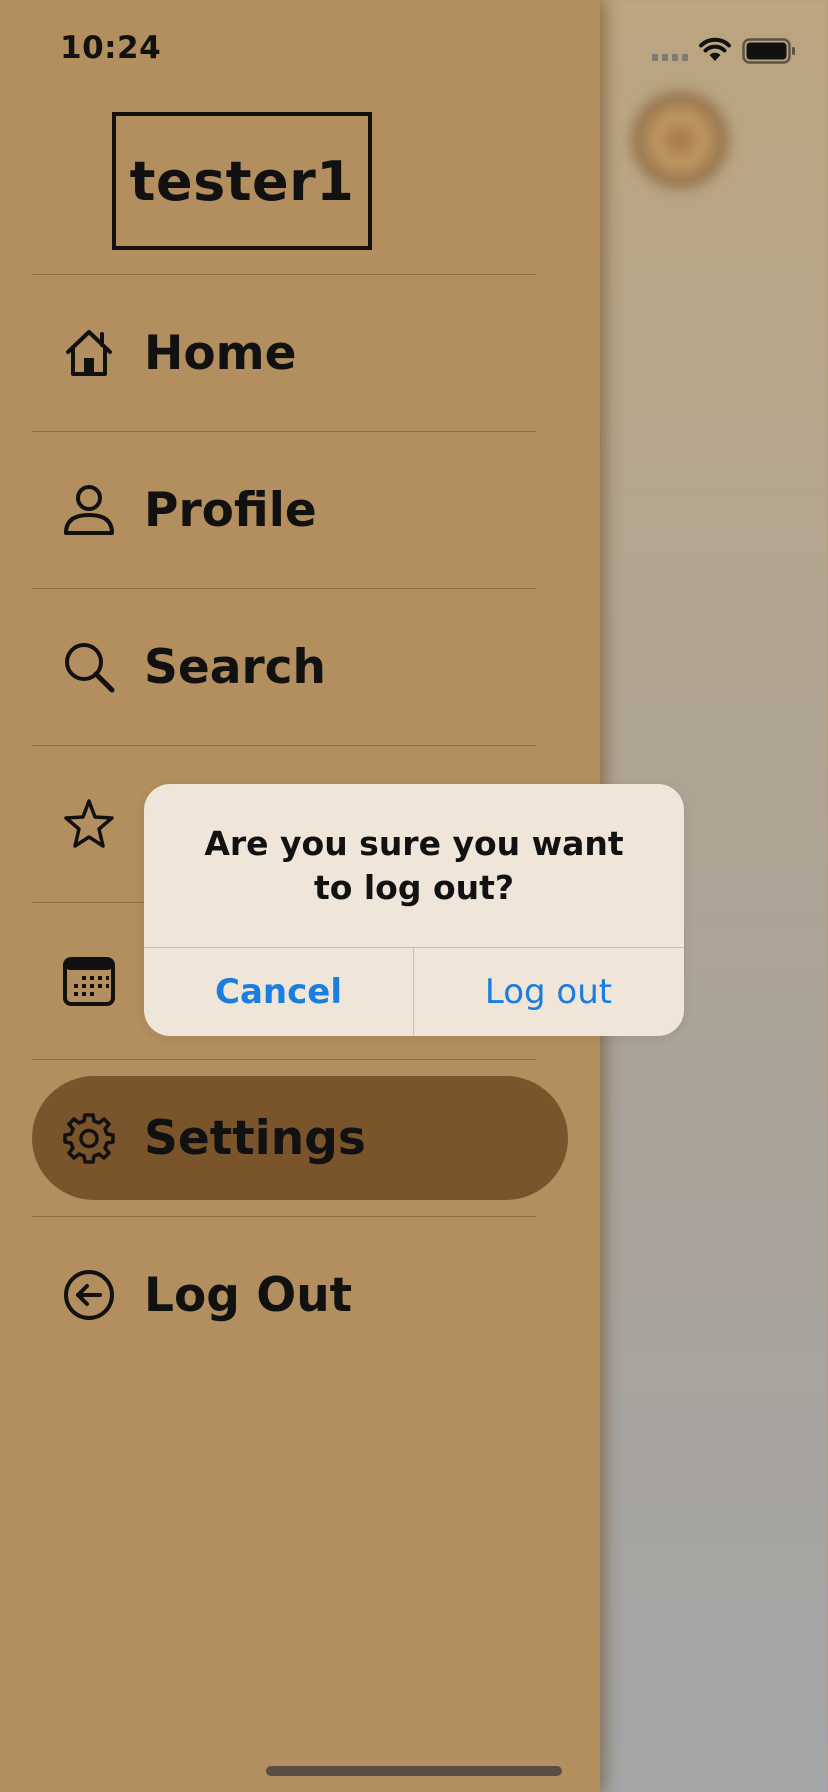 This screenshot has width=828, height=1792. Describe the element at coordinates (89, 1295) in the screenshot. I see `arrow-left-circle-icon` at that location.